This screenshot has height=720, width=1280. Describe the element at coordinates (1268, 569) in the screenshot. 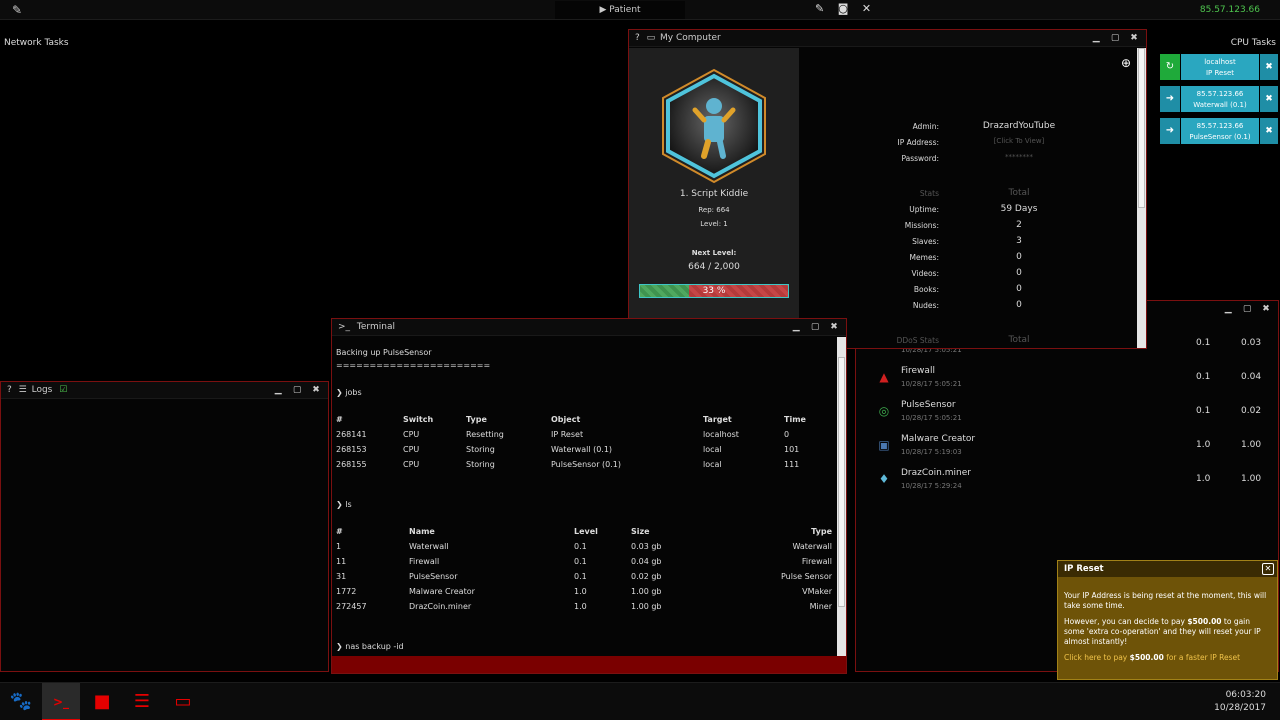

I see `popup-close-button: ✕` at that location.